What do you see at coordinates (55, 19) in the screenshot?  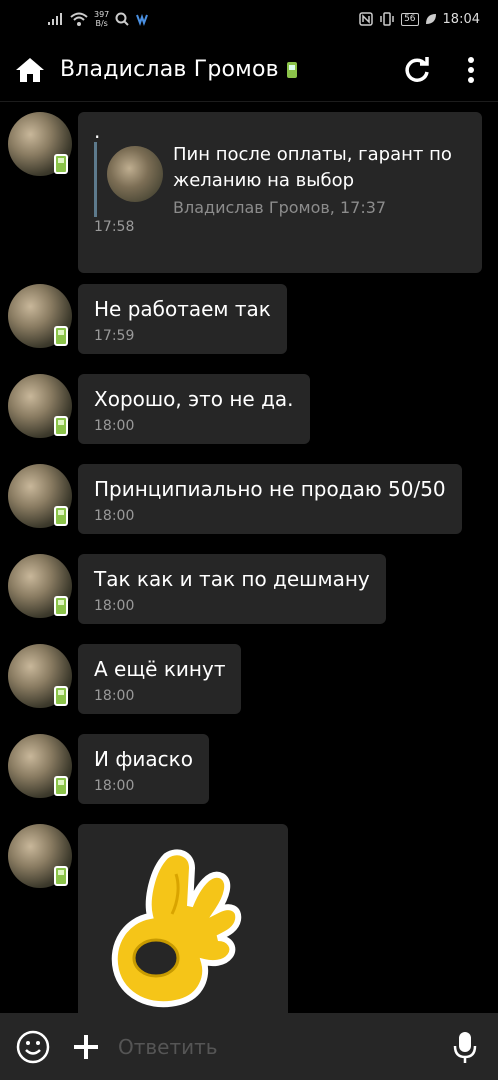 I see `signal-icon` at bounding box center [55, 19].